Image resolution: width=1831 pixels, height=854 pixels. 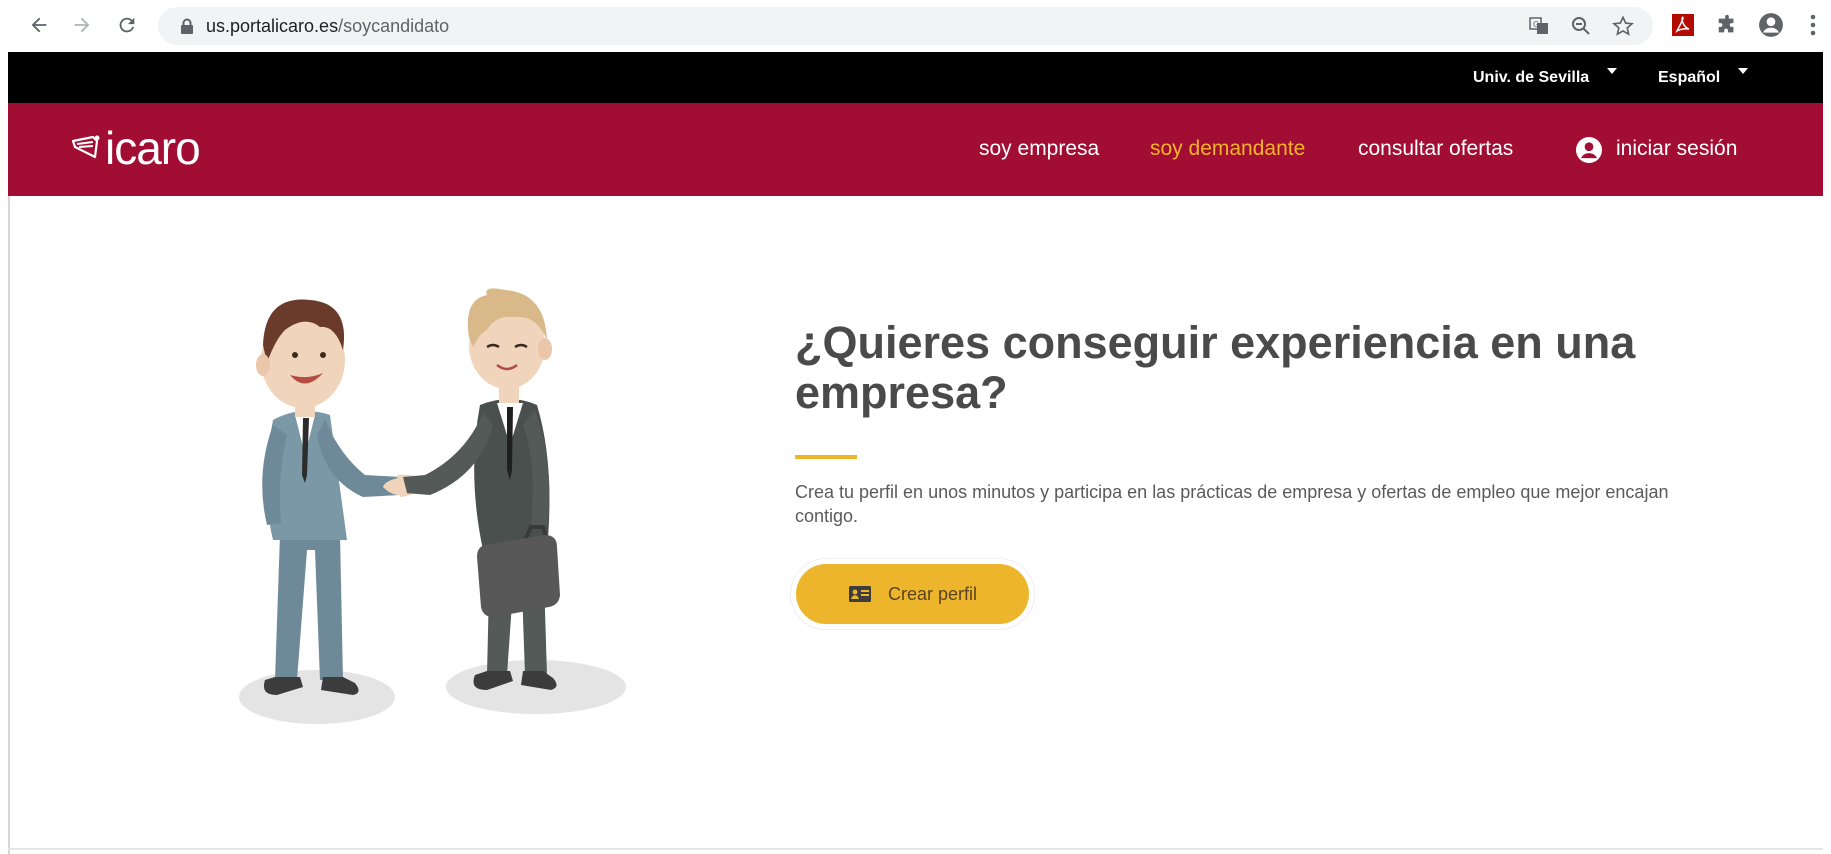 What do you see at coordinates (1589, 150) in the screenshot?
I see `user-icon` at bounding box center [1589, 150].